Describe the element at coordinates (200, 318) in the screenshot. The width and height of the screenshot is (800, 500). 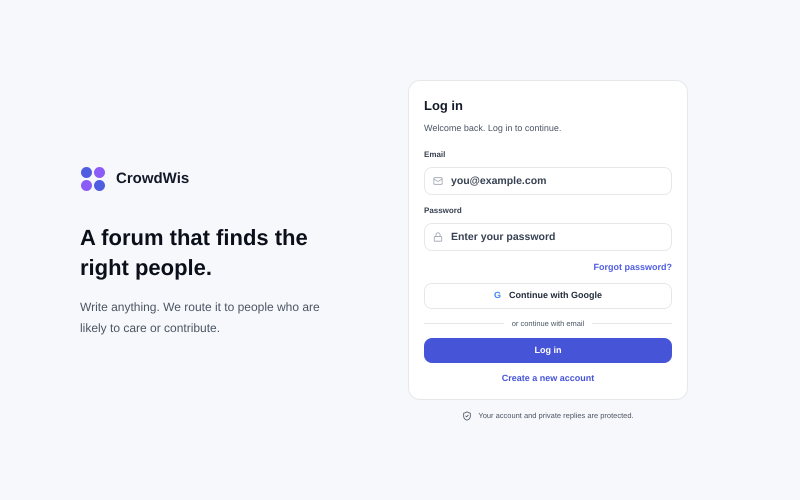
I see `subtext: Write anything. We route it to people who are likely to care or contribute.` at that location.